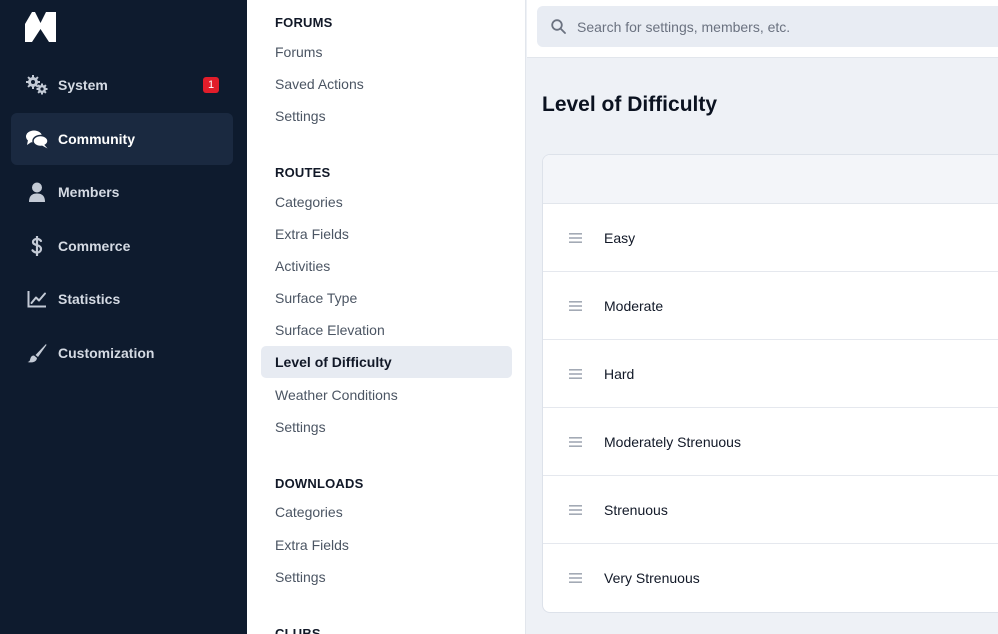 The height and width of the screenshot is (634, 998). Describe the element at coordinates (770, 510) in the screenshot. I see `list-item: Strenuous` at that location.